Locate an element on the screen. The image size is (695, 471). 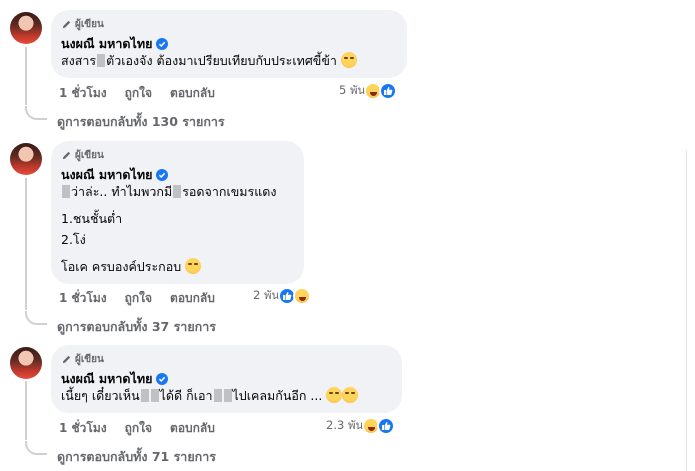
reaction-summary: 2.3 พัน is located at coordinates (361, 426).